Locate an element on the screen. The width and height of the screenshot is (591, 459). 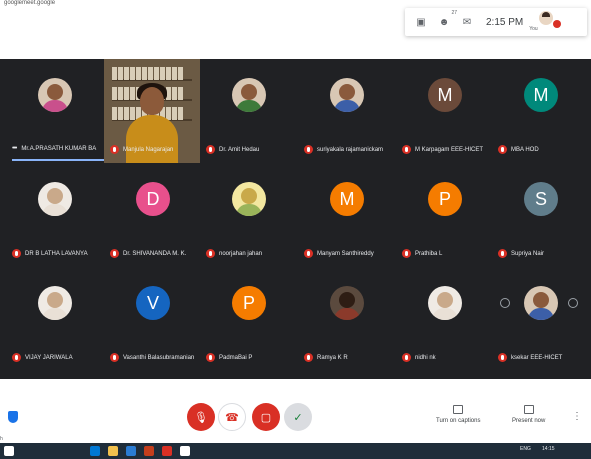
participant-name-row: MBA HOD is located at coordinates (518, 149).